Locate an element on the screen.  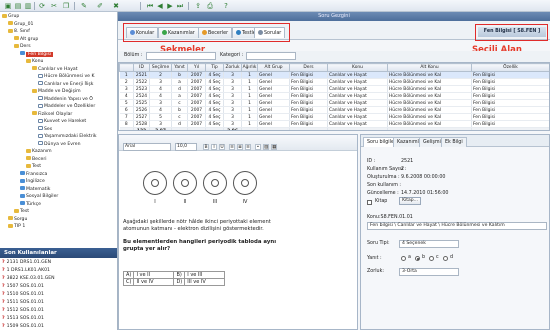
column-header: Seçilme is located at coordinates (160, 67).